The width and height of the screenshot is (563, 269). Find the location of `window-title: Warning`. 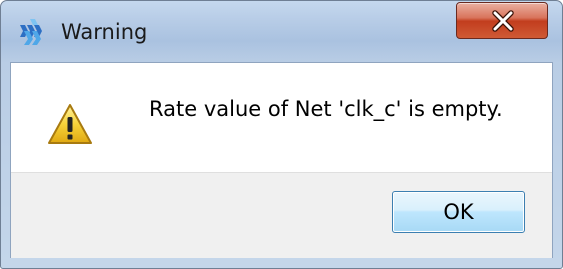

window-title: Warning is located at coordinates (104, 32).